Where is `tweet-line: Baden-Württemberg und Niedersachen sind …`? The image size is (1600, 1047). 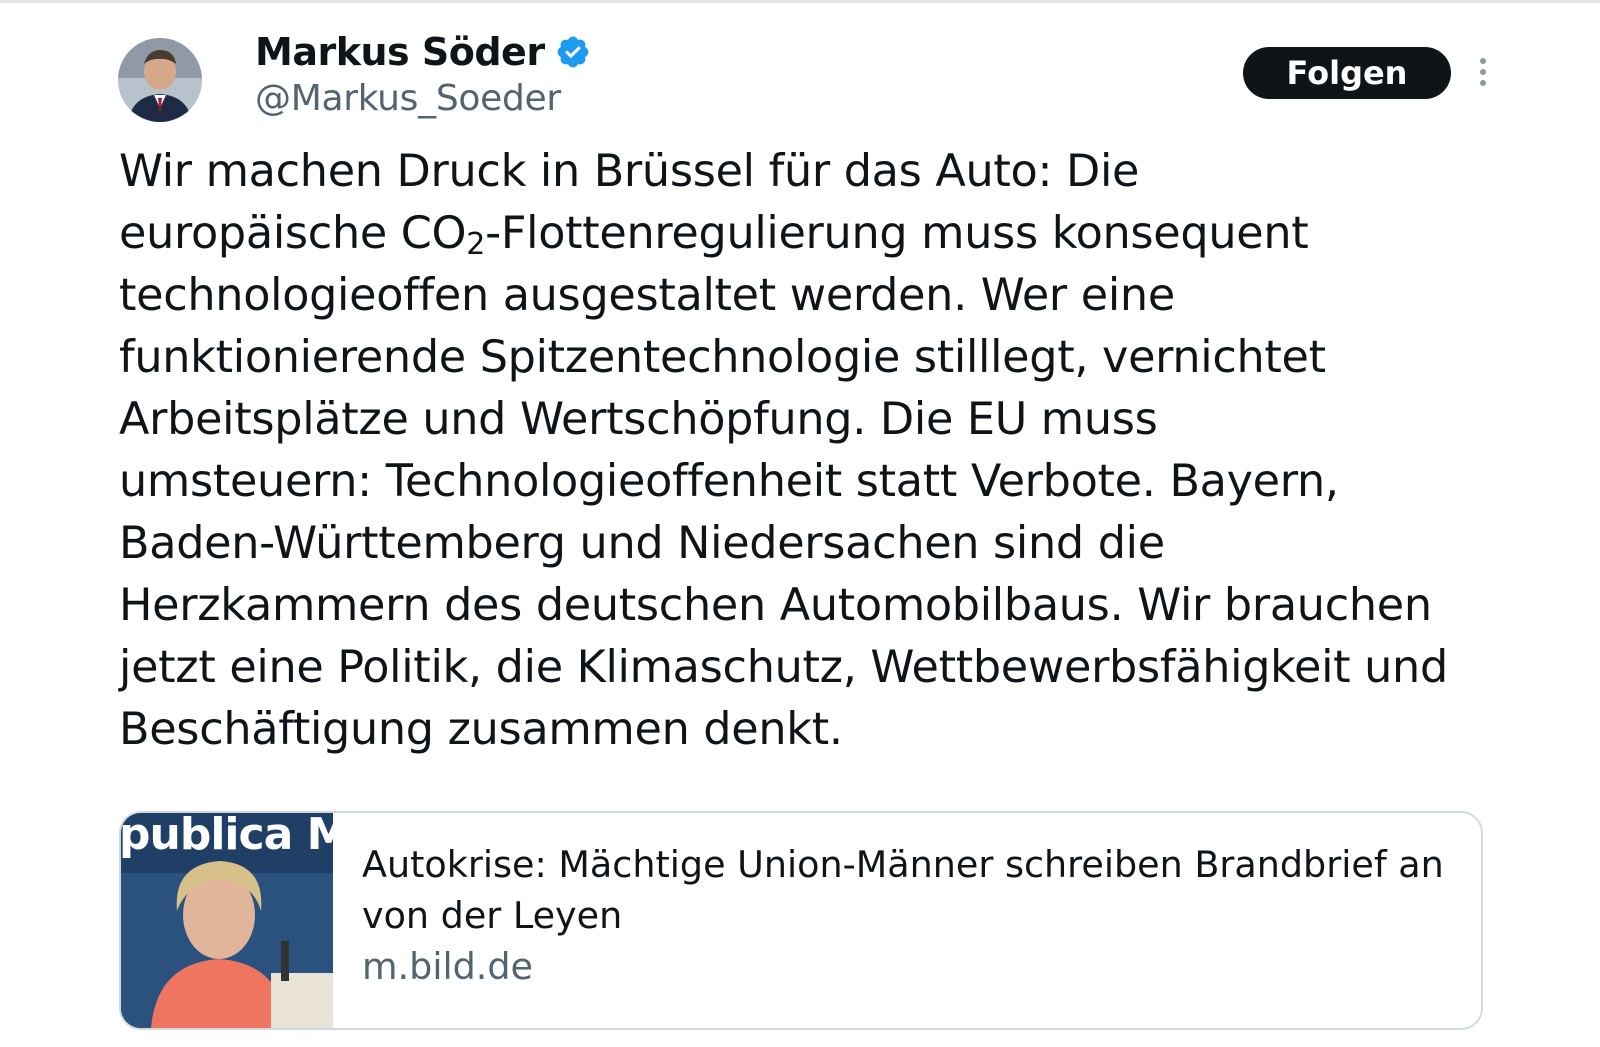
tweet-line: Baden-Württemberg und Niedersachen sind … is located at coordinates (642, 543).